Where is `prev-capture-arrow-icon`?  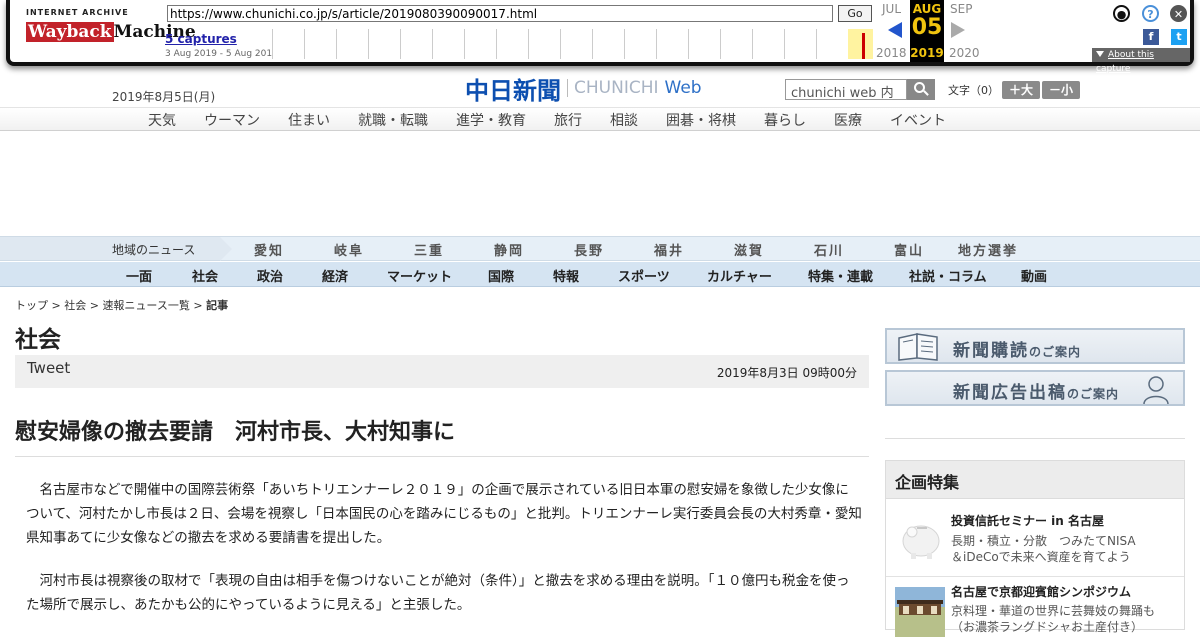 prev-capture-arrow-icon is located at coordinates (895, 30).